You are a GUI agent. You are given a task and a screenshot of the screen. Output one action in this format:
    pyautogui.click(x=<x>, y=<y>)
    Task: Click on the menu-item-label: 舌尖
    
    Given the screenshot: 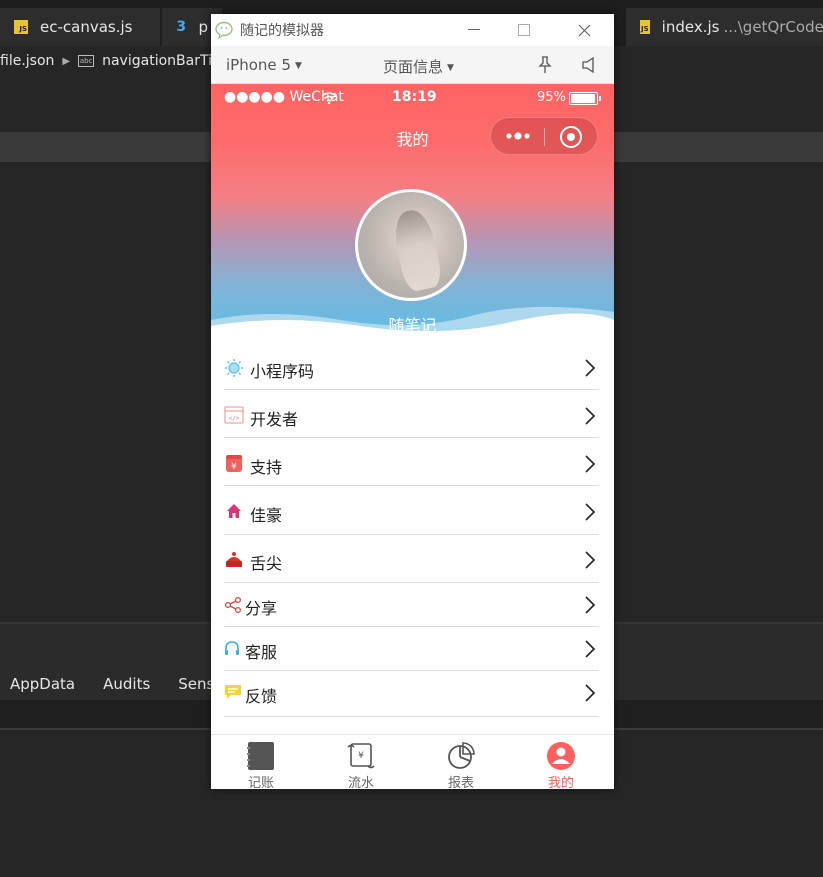 What is the action you would take?
    pyautogui.click(x=266, y=563)
    